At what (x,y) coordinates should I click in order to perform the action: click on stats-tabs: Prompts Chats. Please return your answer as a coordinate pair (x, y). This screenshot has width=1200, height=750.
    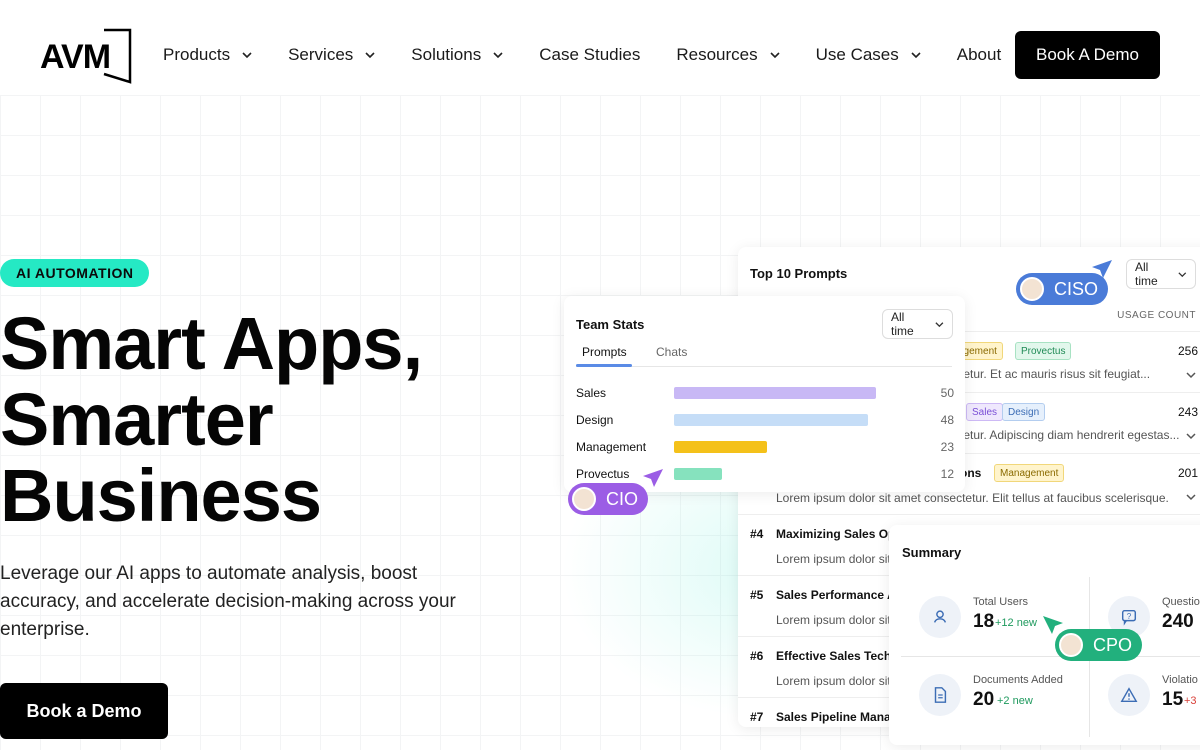
    Looking at the image, I should click on (764, 356).